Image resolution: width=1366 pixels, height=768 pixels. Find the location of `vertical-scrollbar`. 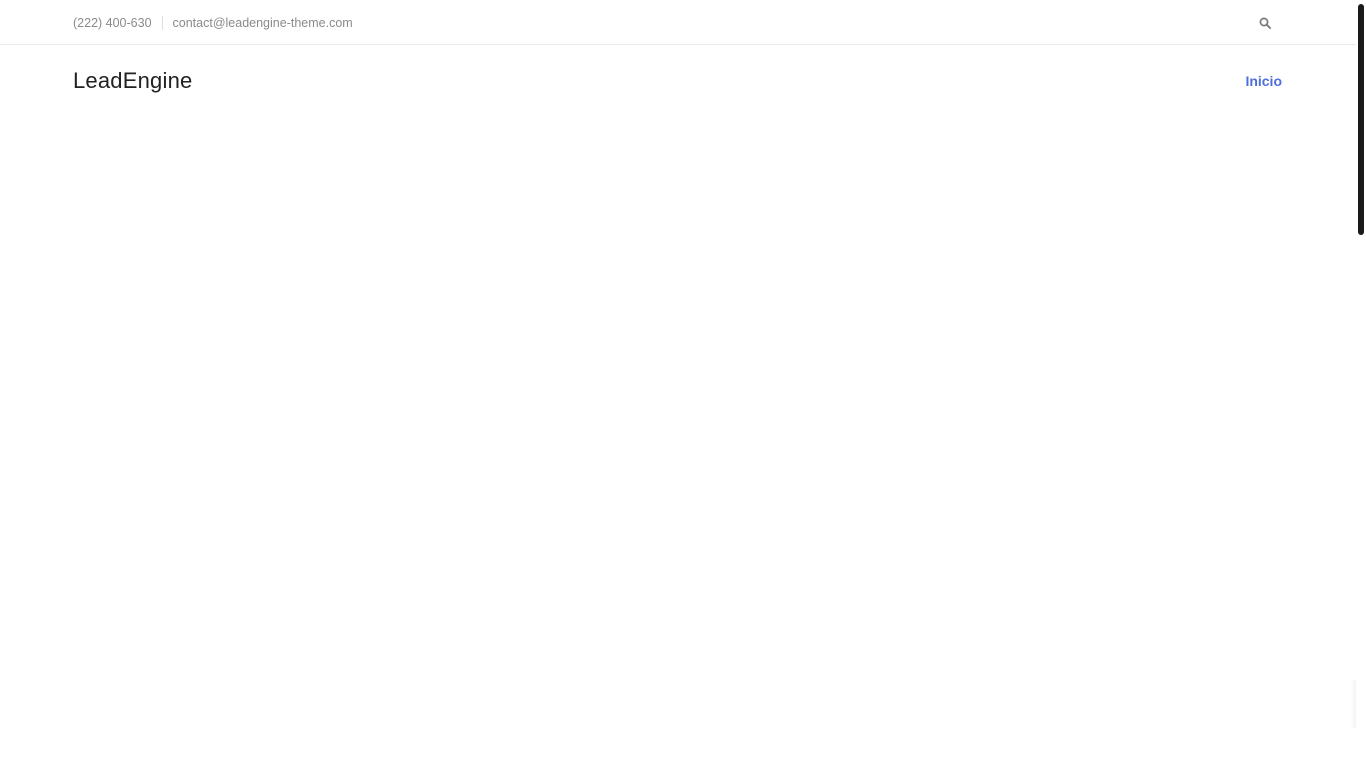

vertical-scrollbar is located at coordinates (1361, 384).